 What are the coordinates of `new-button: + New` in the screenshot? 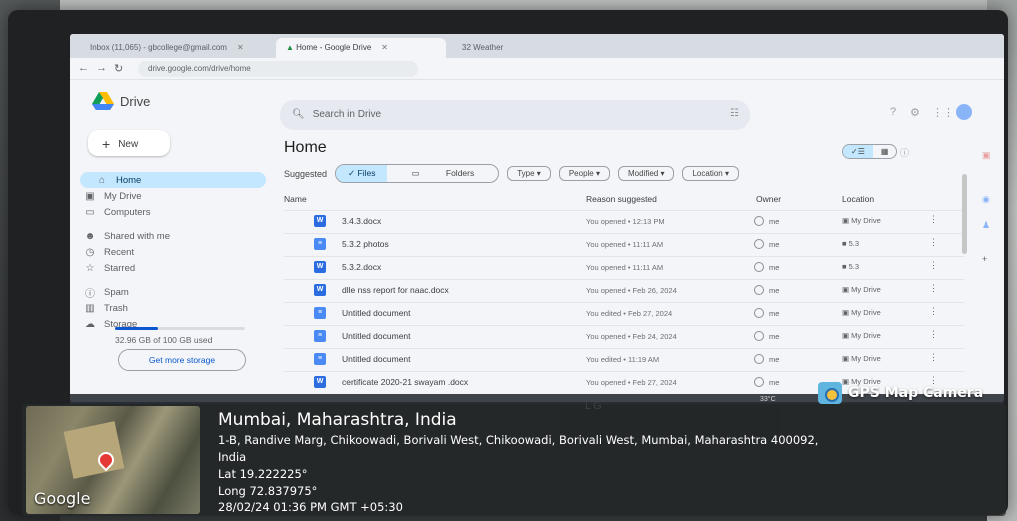 It's located at (129, 143).